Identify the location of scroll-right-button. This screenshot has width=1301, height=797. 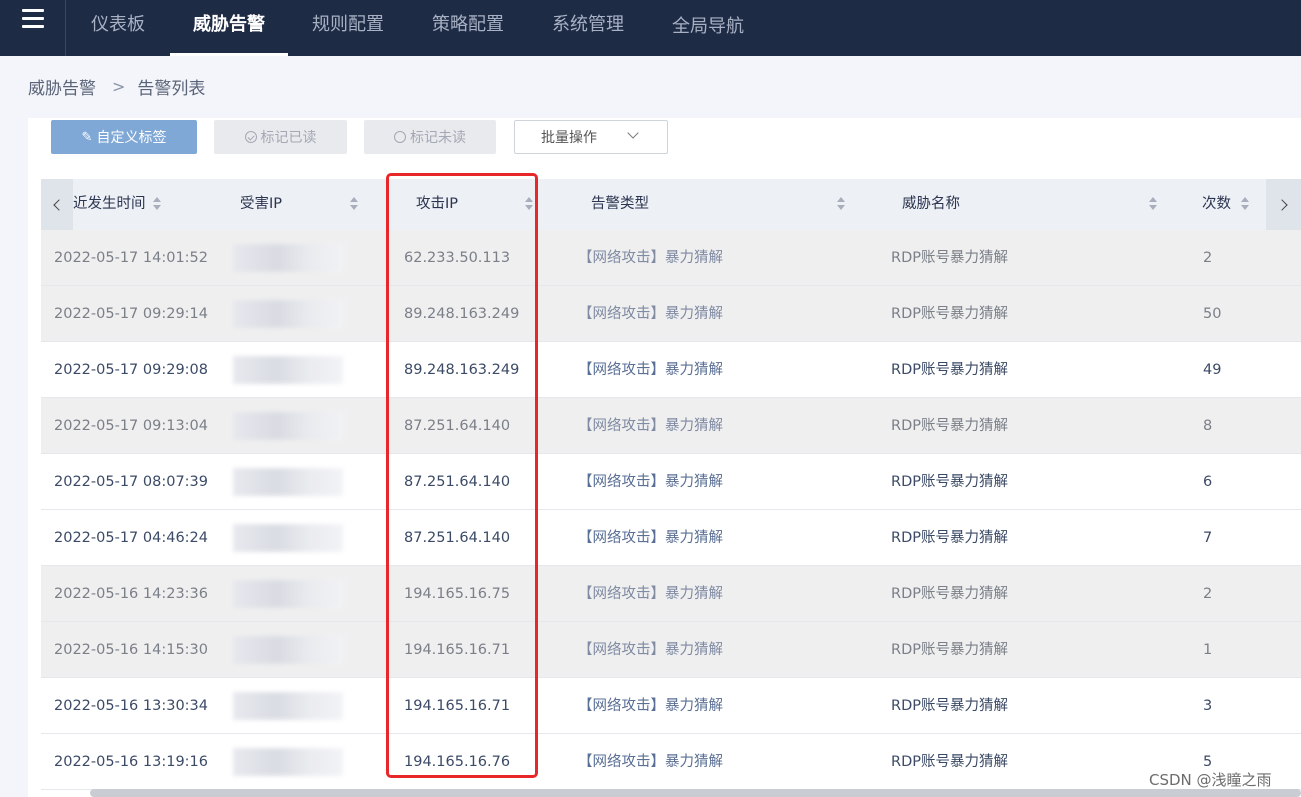
(1283, 204).